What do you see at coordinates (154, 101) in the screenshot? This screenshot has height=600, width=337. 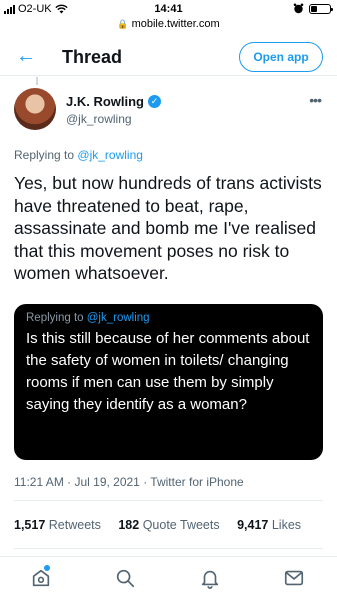 I see `verified-icon: ✓` at bounding box center [154, 101].